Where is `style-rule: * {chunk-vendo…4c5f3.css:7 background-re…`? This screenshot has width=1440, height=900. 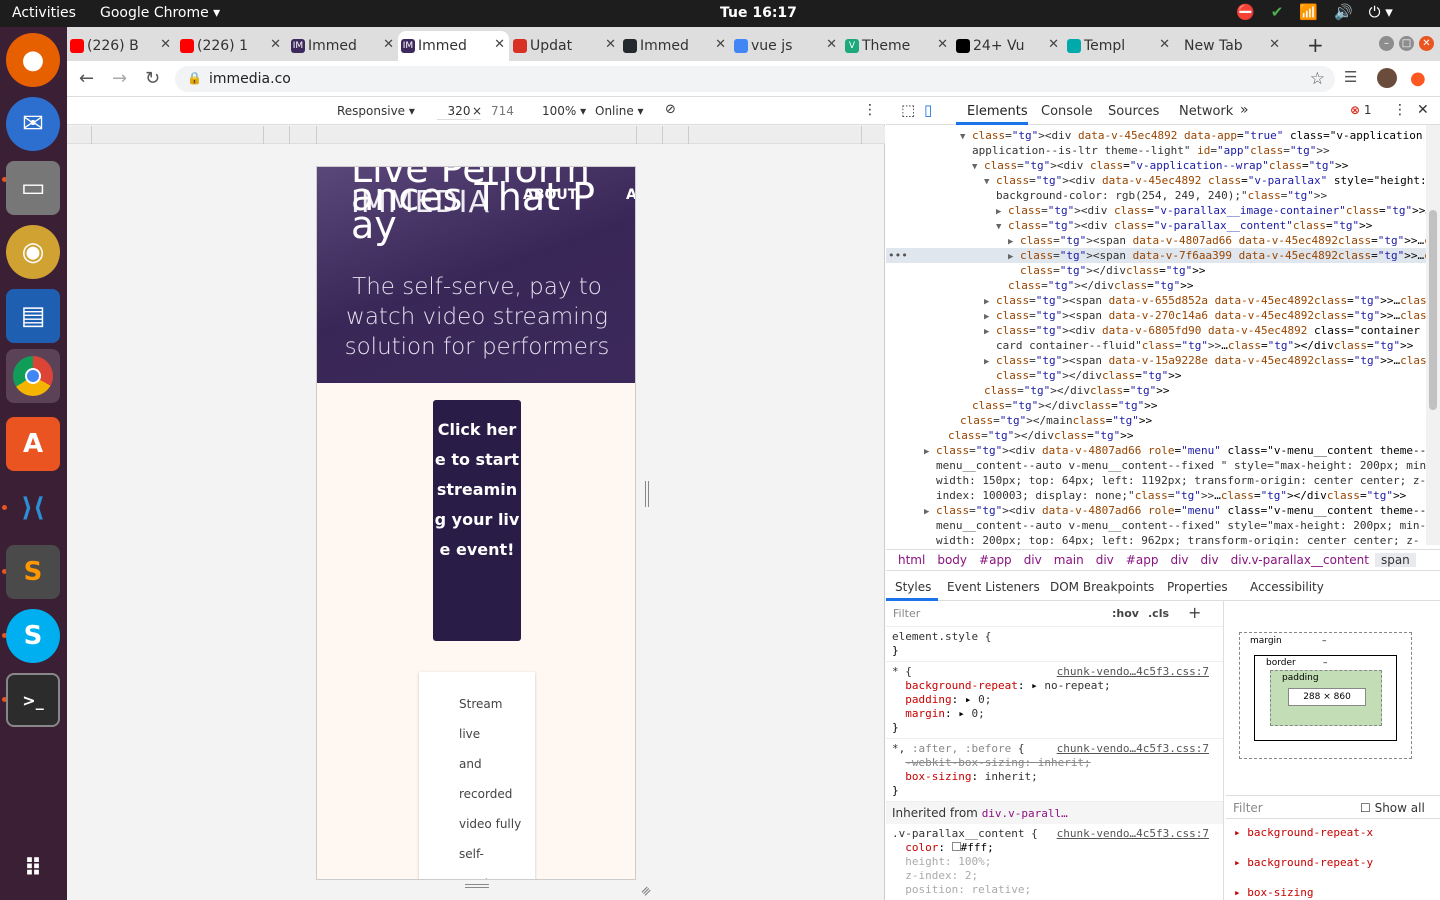 style-rule: * {chunk-vendo…4c5f3.css:7 background-re… is located at coordinates (1054, 700).